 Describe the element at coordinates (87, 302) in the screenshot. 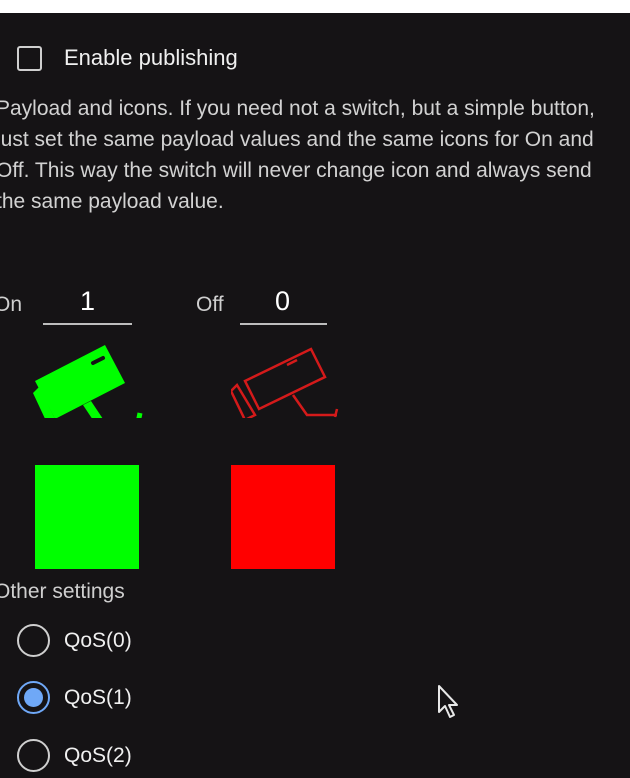

I see `on-payload-input` at that location.